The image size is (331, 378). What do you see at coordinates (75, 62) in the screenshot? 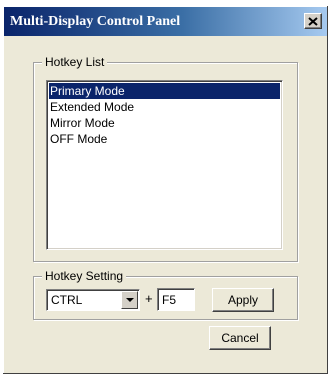
I see `hotkey-list-label: Hotkey List` at bounding box center [75, 62].